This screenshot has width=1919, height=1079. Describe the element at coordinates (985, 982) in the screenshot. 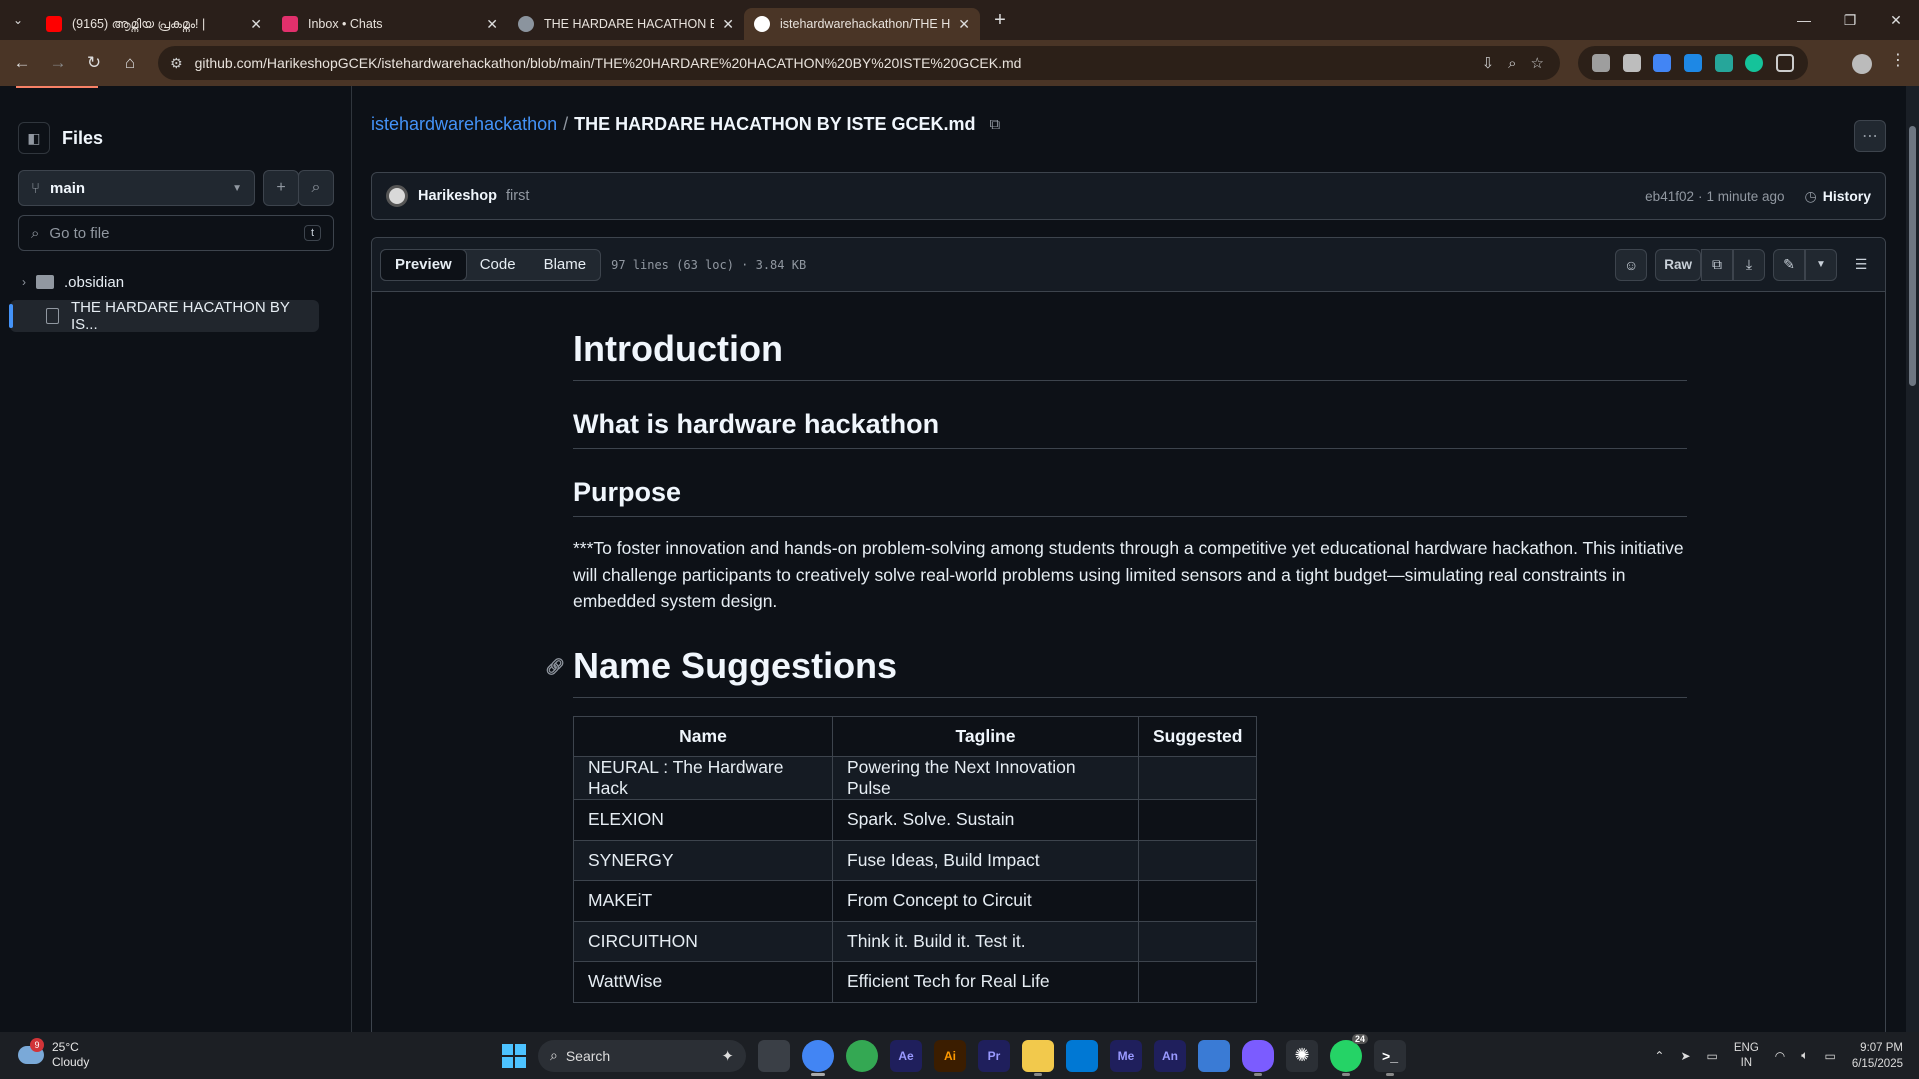

I see `cell-tagline: Efficient Tech for Real Life` at that location.